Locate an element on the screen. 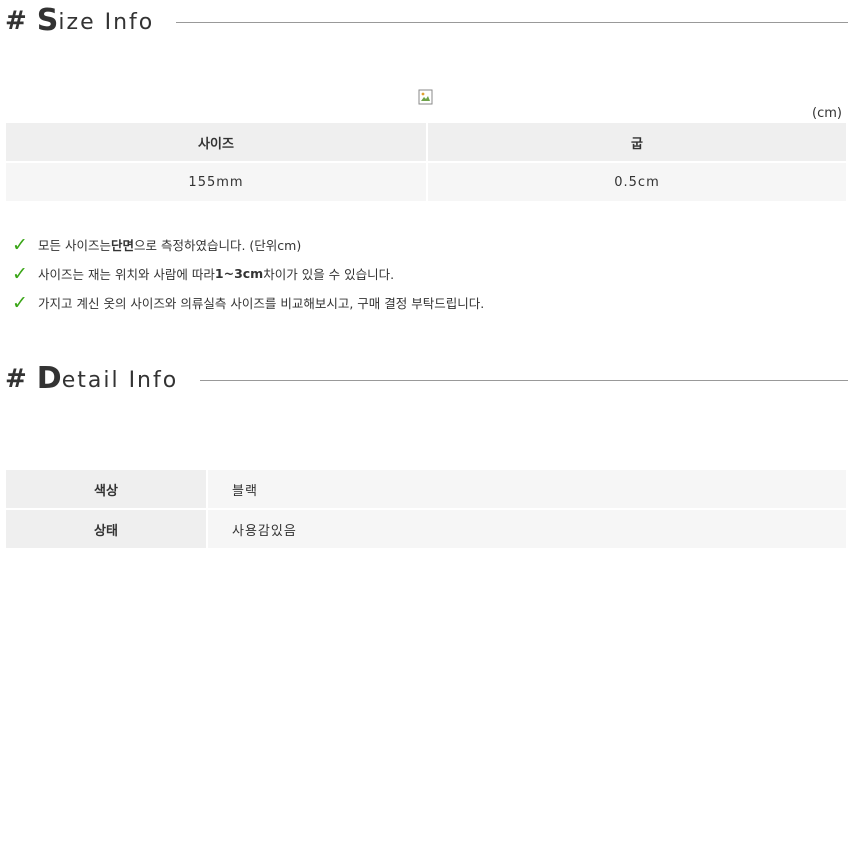 This screenshot has height=850, width=850. size-table-header-row: 사이즈 굽 is located at coordinates (426, 143).